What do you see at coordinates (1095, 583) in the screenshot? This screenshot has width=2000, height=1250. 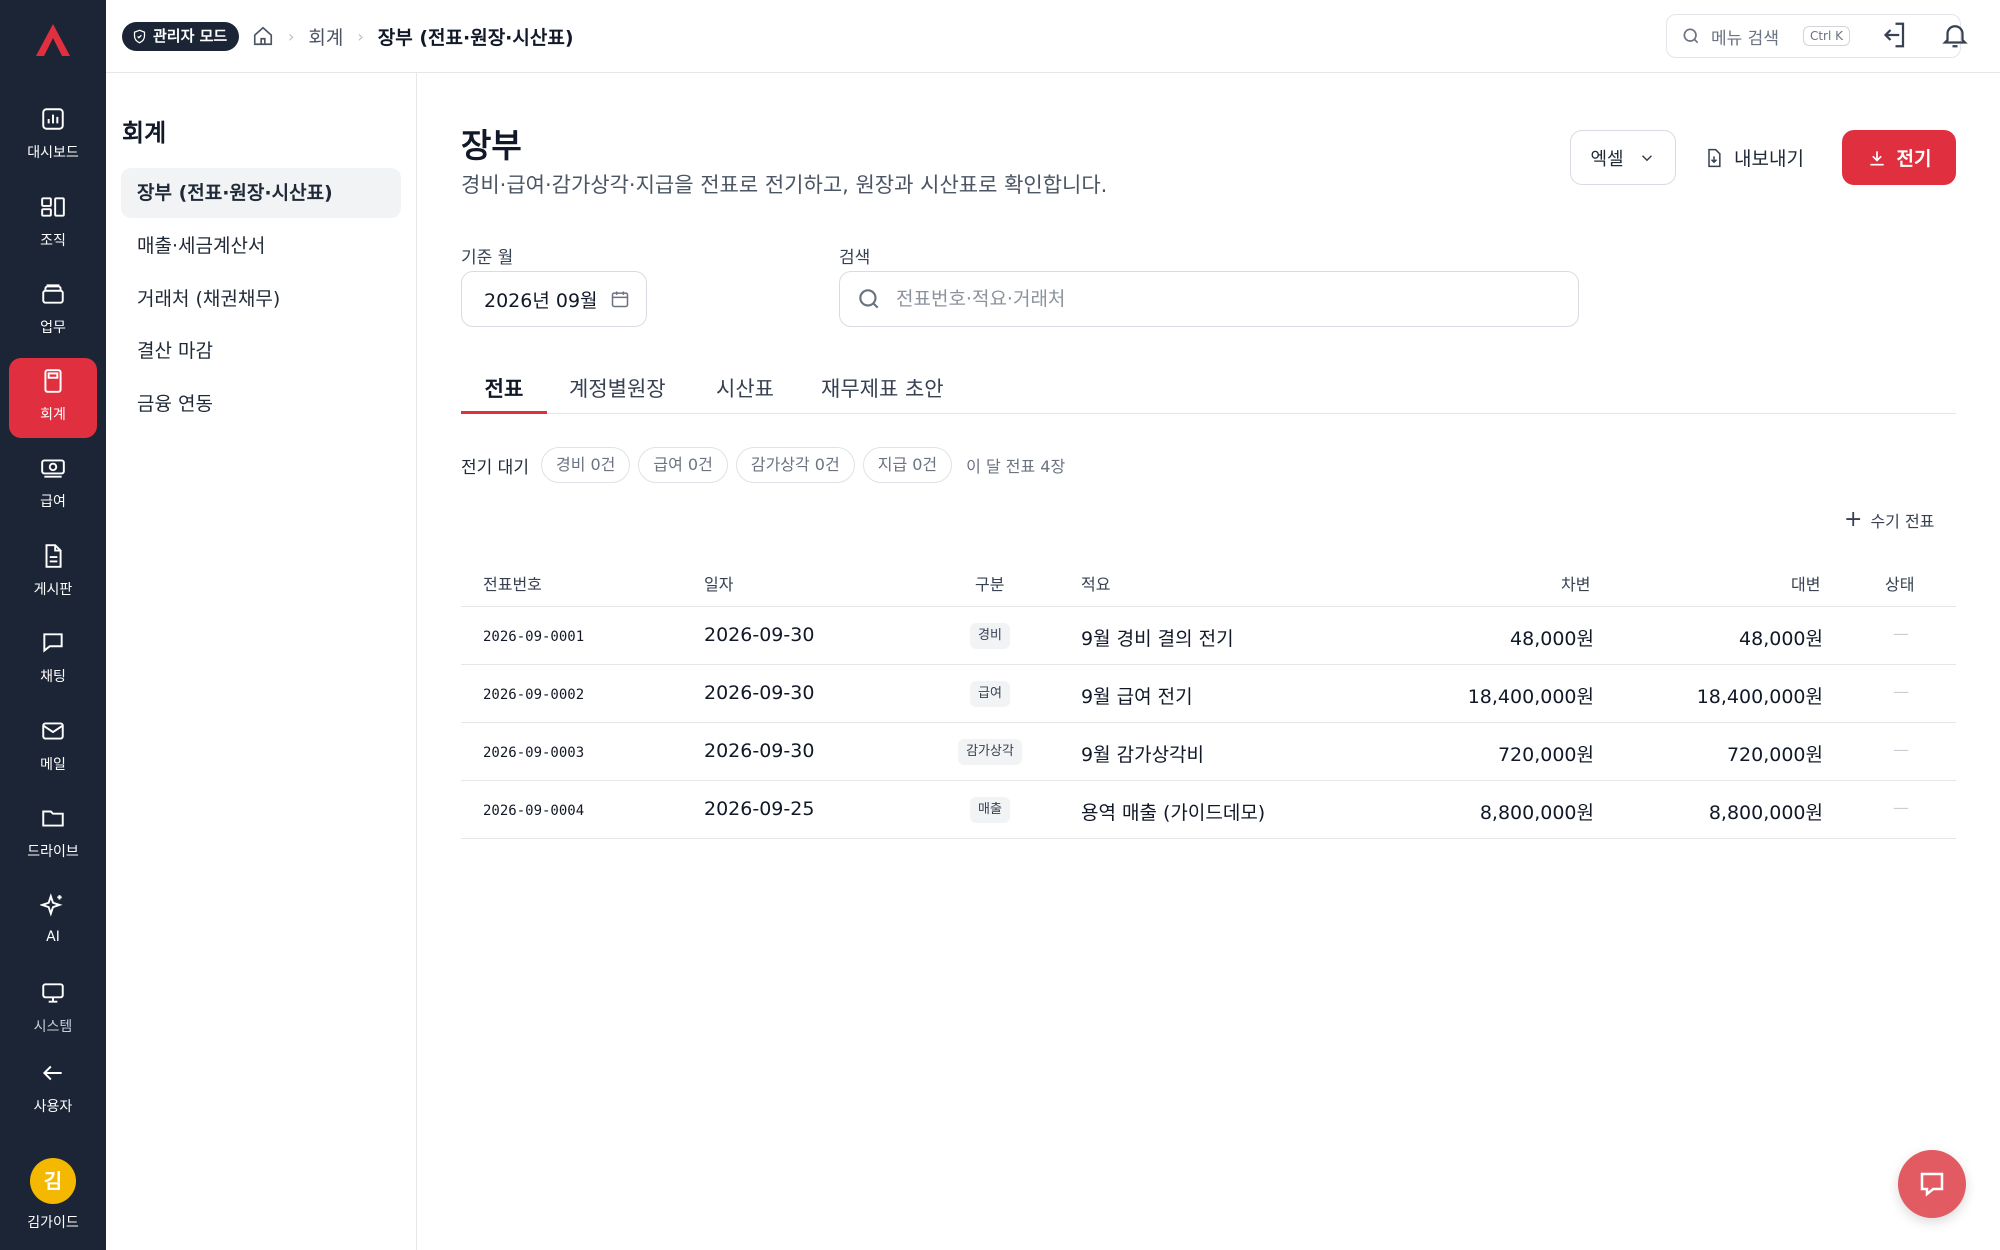 I see `column-header: 적요` at bounding box center [1095, 583].